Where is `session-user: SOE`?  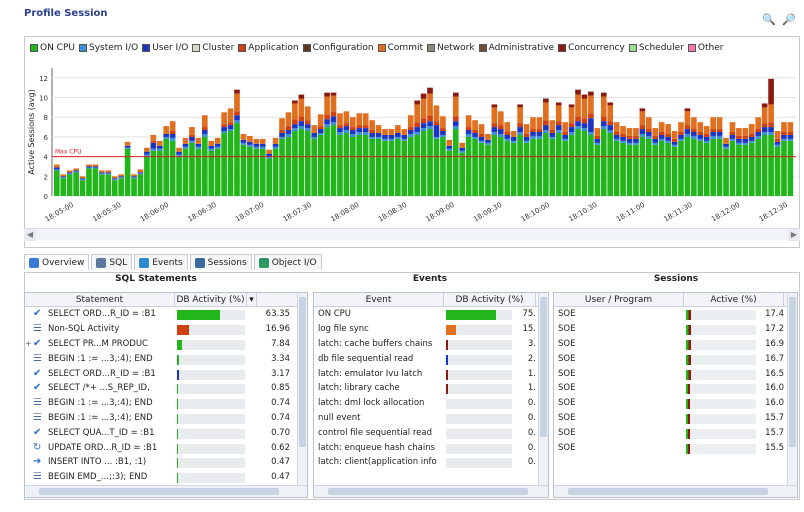
session-user: SOE is located at coordinates (567, 358).